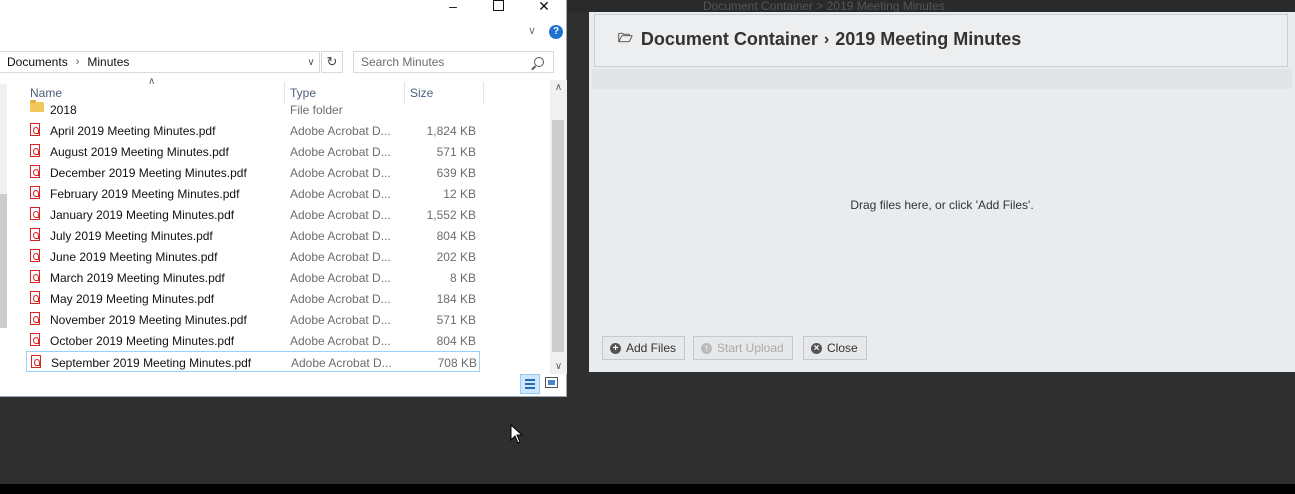 The height and width of the screenshot is (494, 1295). Describe the element at coordinates (530, 384) in the screenshot. I see `details-view-icon` at that location.